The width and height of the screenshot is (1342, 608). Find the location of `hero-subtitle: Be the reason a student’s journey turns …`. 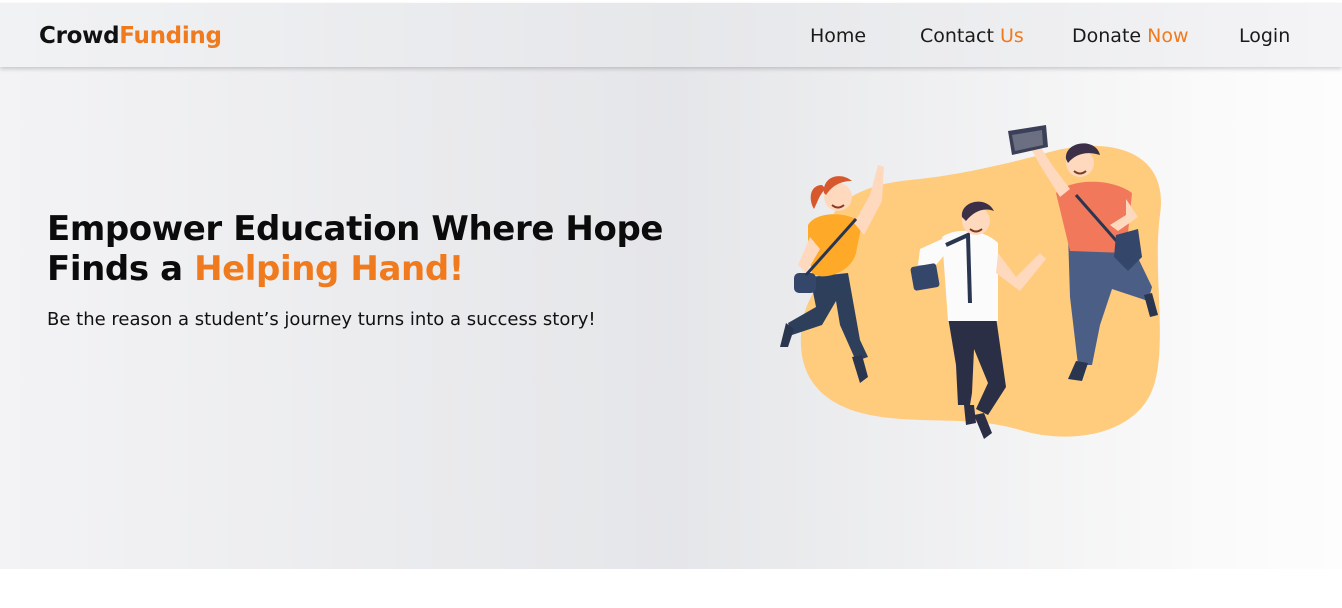

hero-subtitle: Be the reason a student’s journey turns … is located at coordinates (321, 319).